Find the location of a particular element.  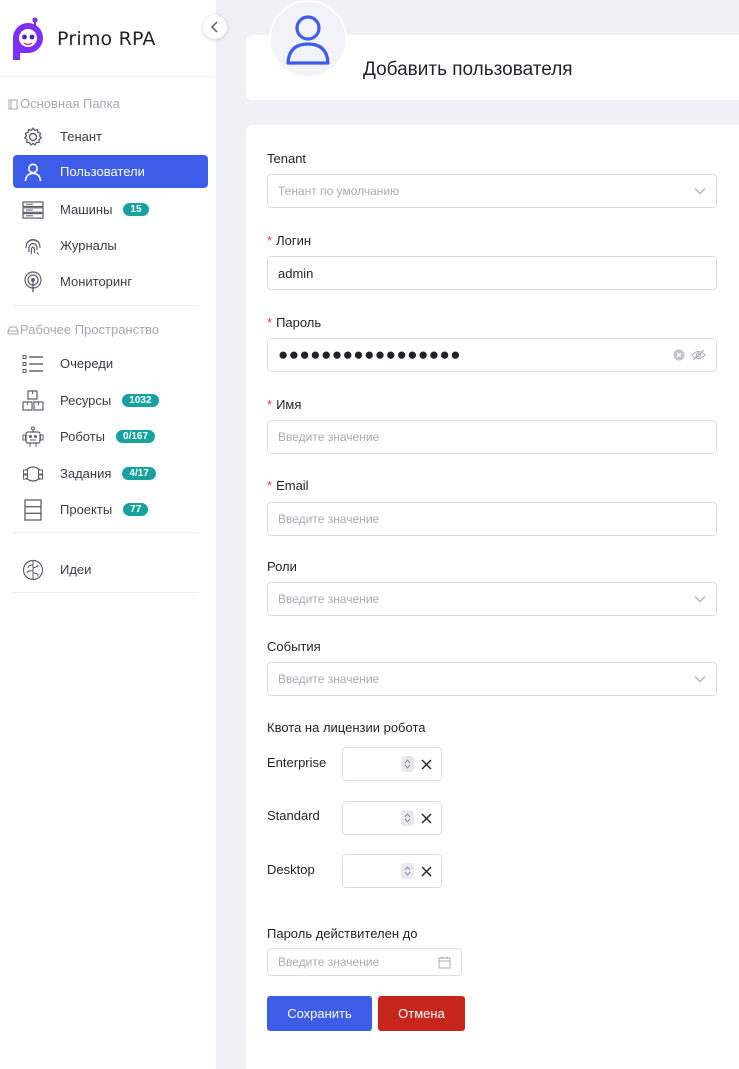

cycle-icon is located at coordinates (33, 474).